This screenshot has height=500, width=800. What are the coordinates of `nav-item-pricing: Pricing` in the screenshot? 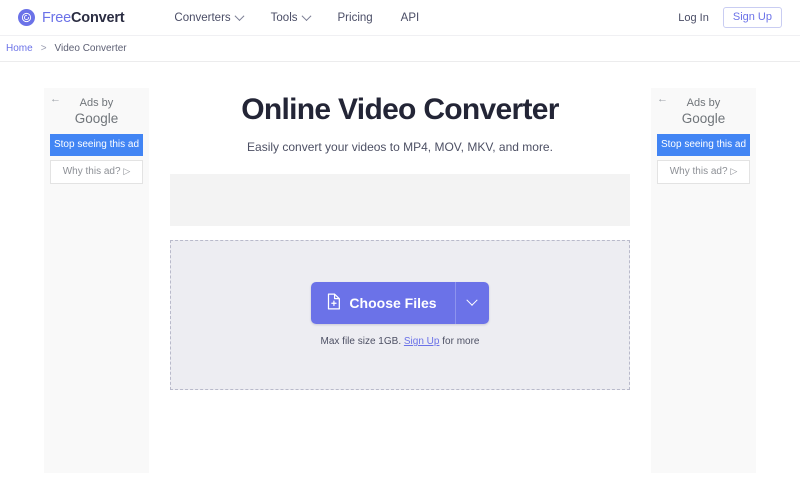 It's located at (355, 18).